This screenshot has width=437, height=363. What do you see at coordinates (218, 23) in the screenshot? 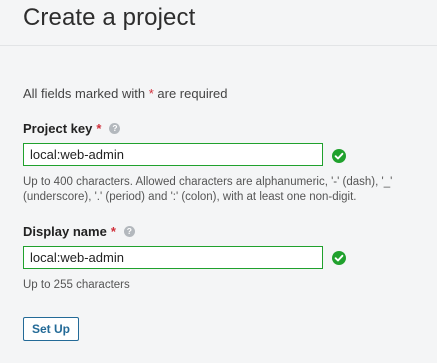
I see `page-header: Create a project` at bounding box center [218, 23].